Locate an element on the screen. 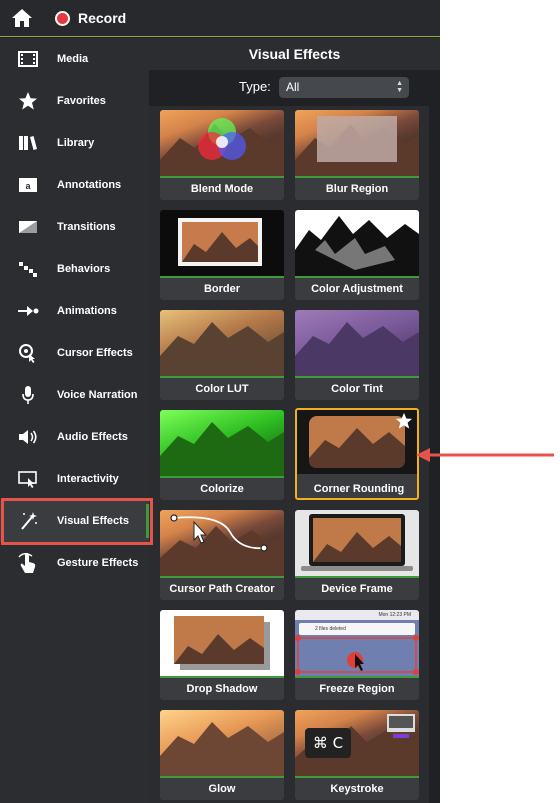  microphone-icon is located at coordinates (28, 395).